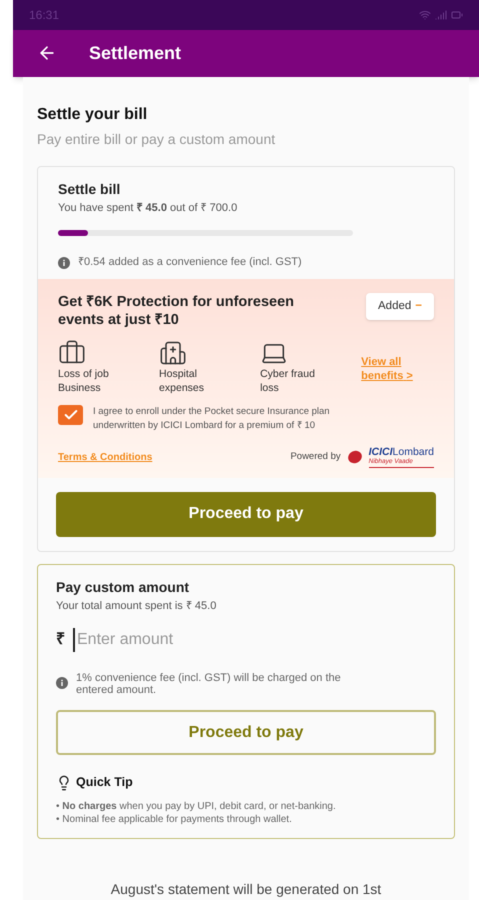  Describe the element at coordinates (196, 806) in the screenshot. I see `tip-text: • No charges when you pay by UPI, debit card, or net-banking.` at that location.